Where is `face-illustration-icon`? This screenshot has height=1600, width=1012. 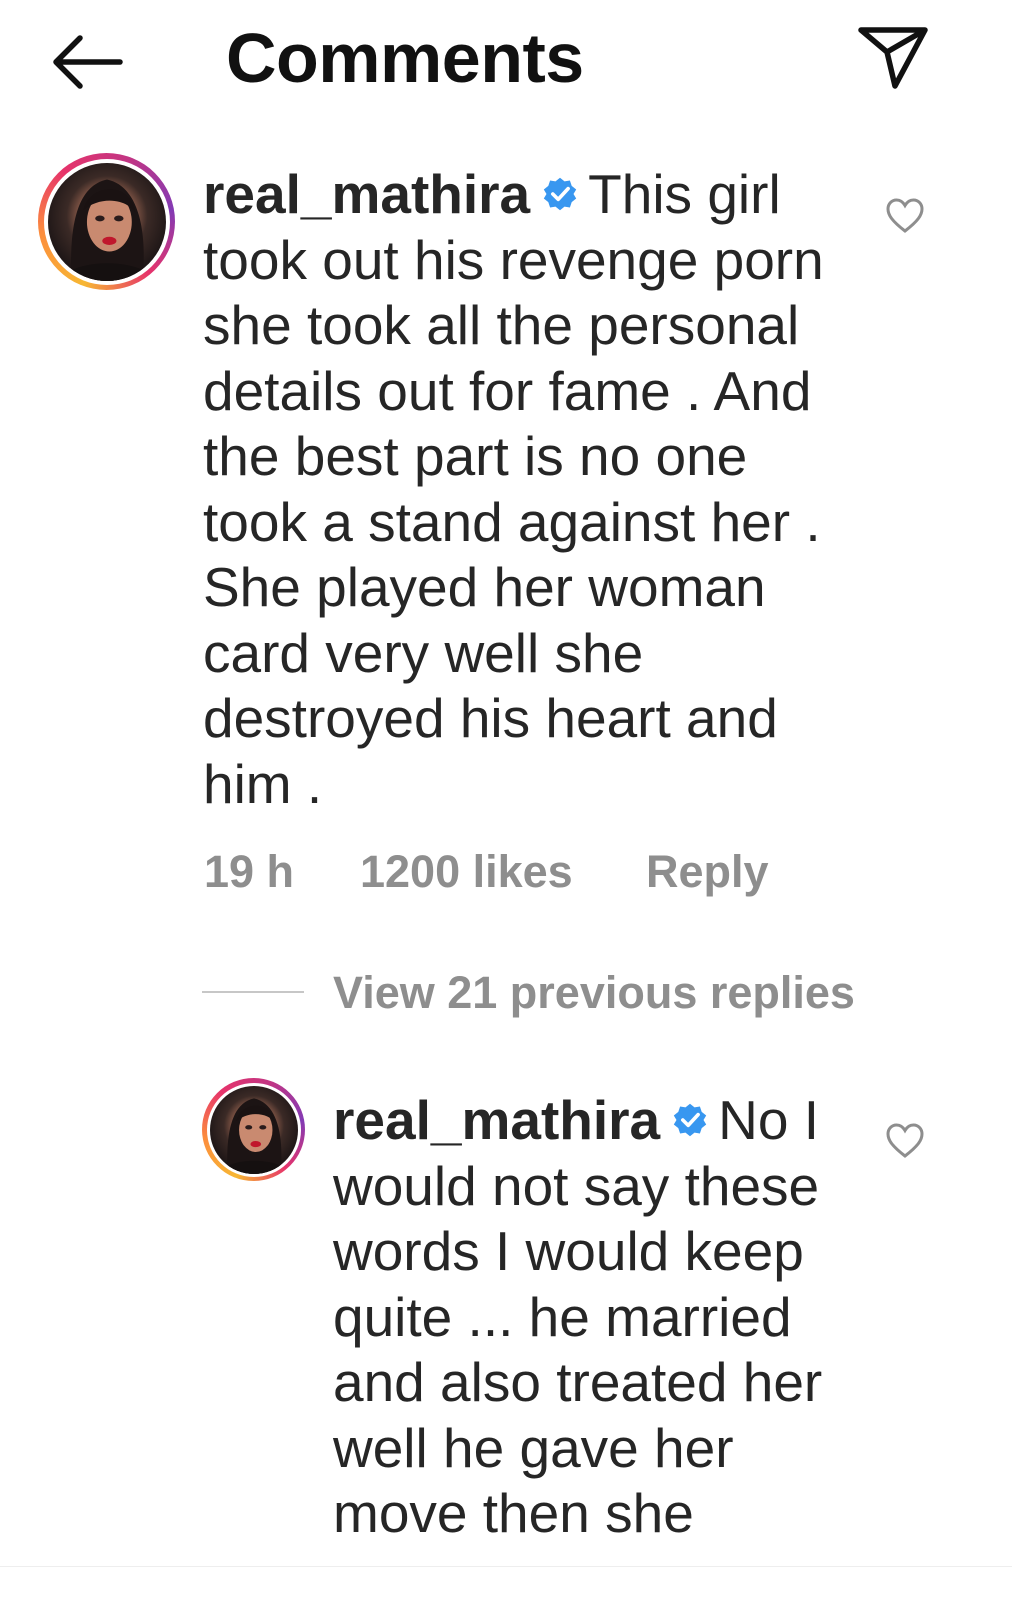 face-illustration-icon is located at coordinates (108, 230).